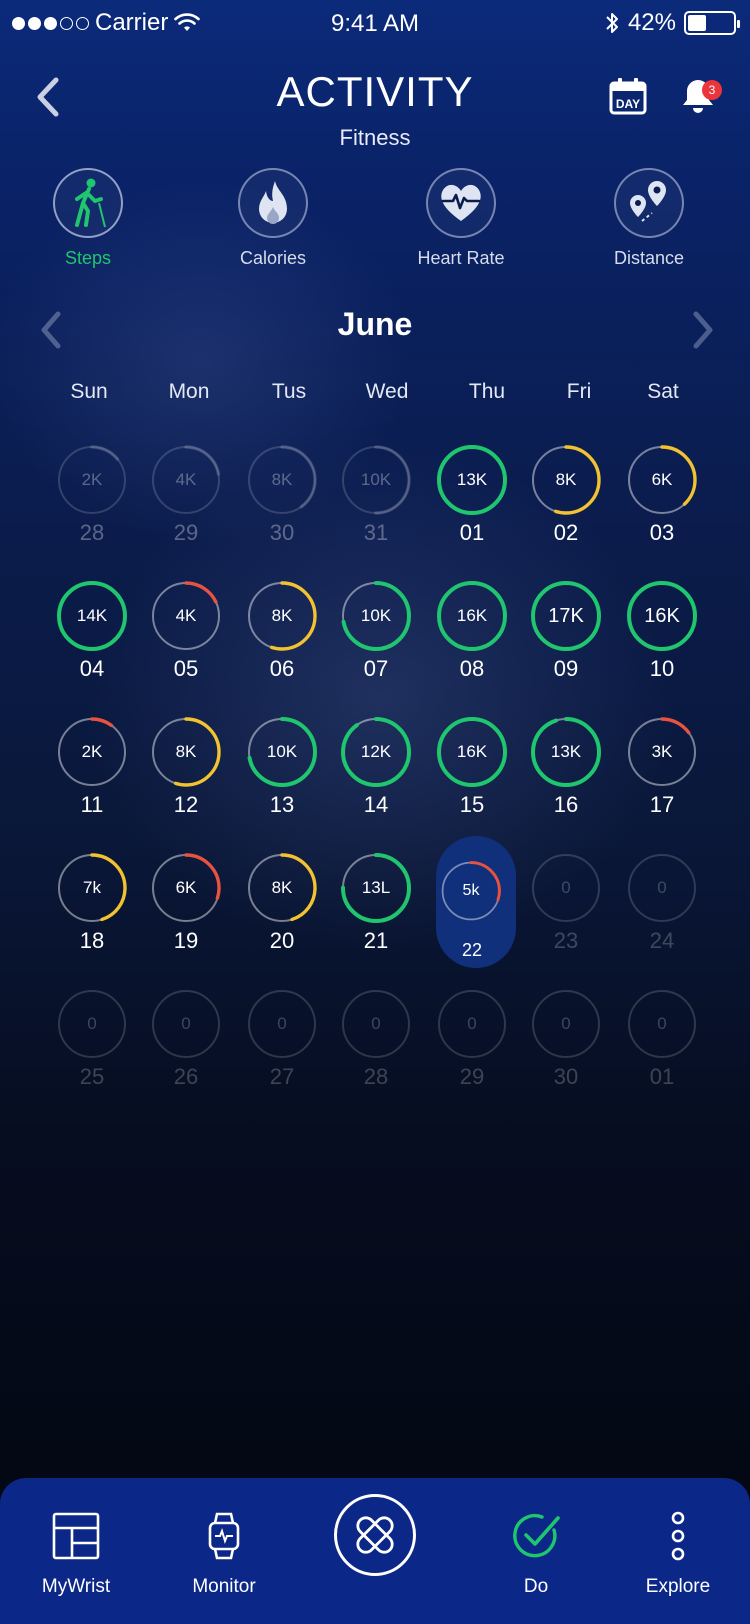 The height and width of the screenshot is (1624, 750). I want to click on nav-explore: Explore, so click(678, 1551).